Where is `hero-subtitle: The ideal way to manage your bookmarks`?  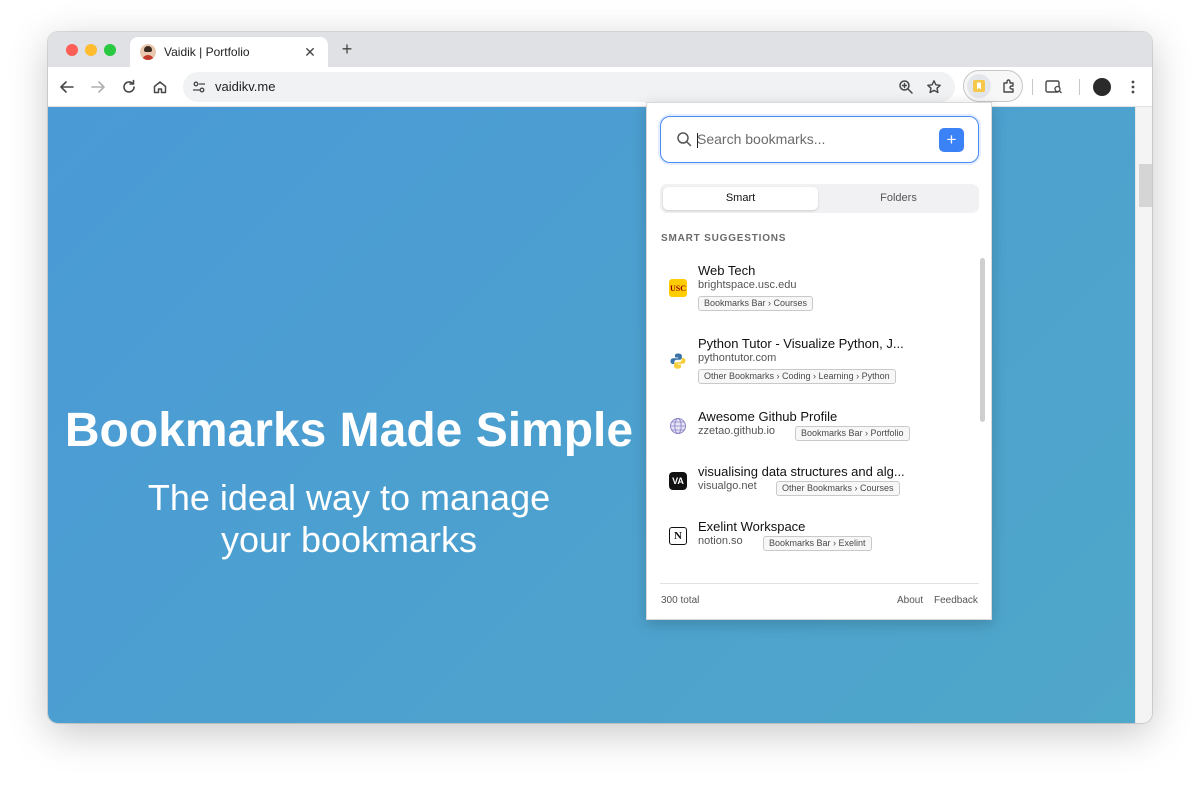 hero-subtitle: The ideal way to manage your bookmarks is located at coordinates (349, 518).